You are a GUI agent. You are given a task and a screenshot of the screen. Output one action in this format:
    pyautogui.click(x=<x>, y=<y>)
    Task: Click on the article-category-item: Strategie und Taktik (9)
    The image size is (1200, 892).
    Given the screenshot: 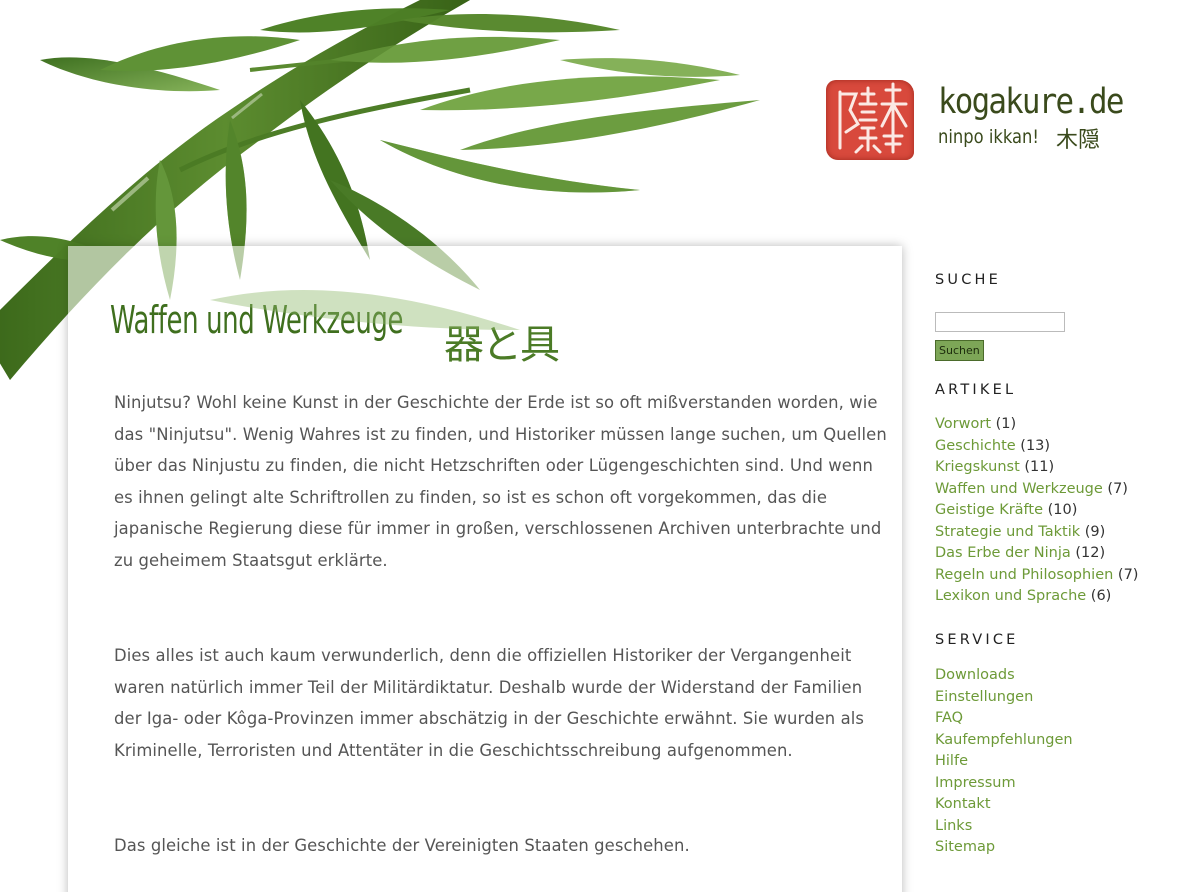 What is the action you would take?
    pyautogui.click(x=1036, y=533)
    